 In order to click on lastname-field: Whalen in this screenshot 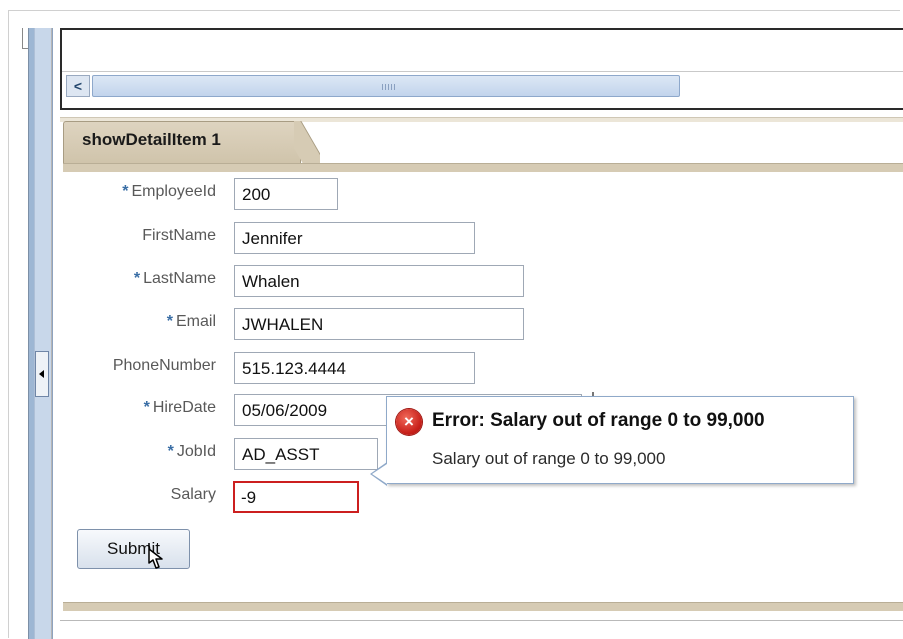, I will do `click(379, 281)`.